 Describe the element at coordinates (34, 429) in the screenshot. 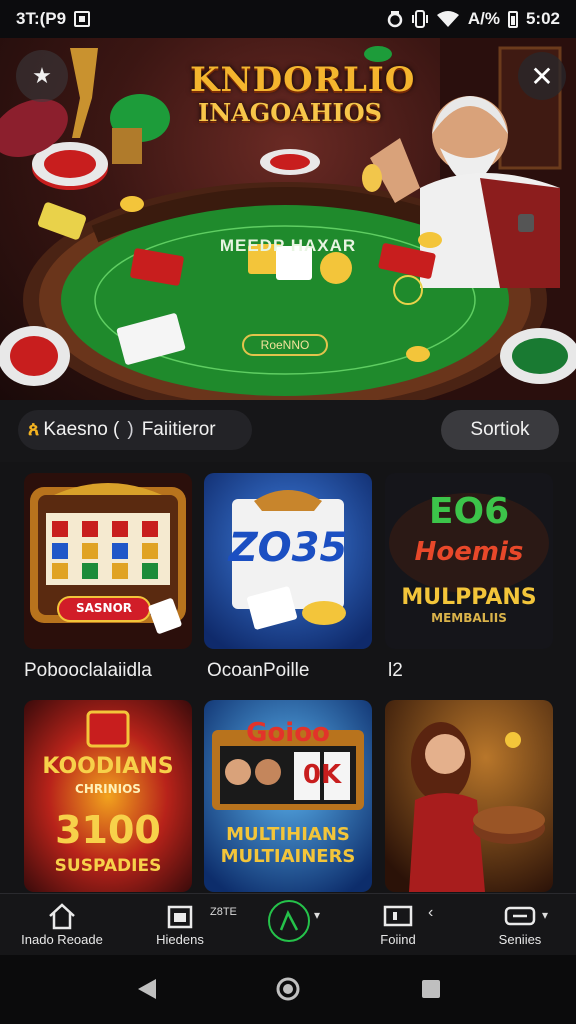

I see `brand-icon: ጰ` at that location.